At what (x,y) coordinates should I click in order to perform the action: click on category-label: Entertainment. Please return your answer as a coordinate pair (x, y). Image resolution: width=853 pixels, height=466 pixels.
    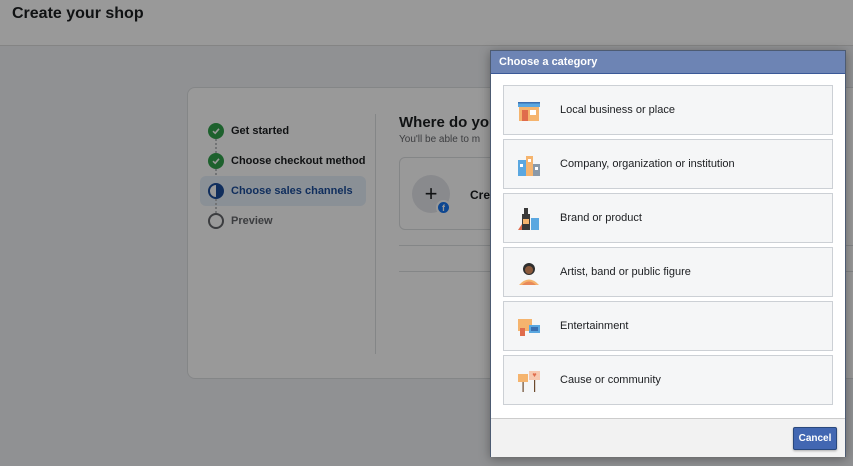
    Looking at the image, I should click on (594, 326).